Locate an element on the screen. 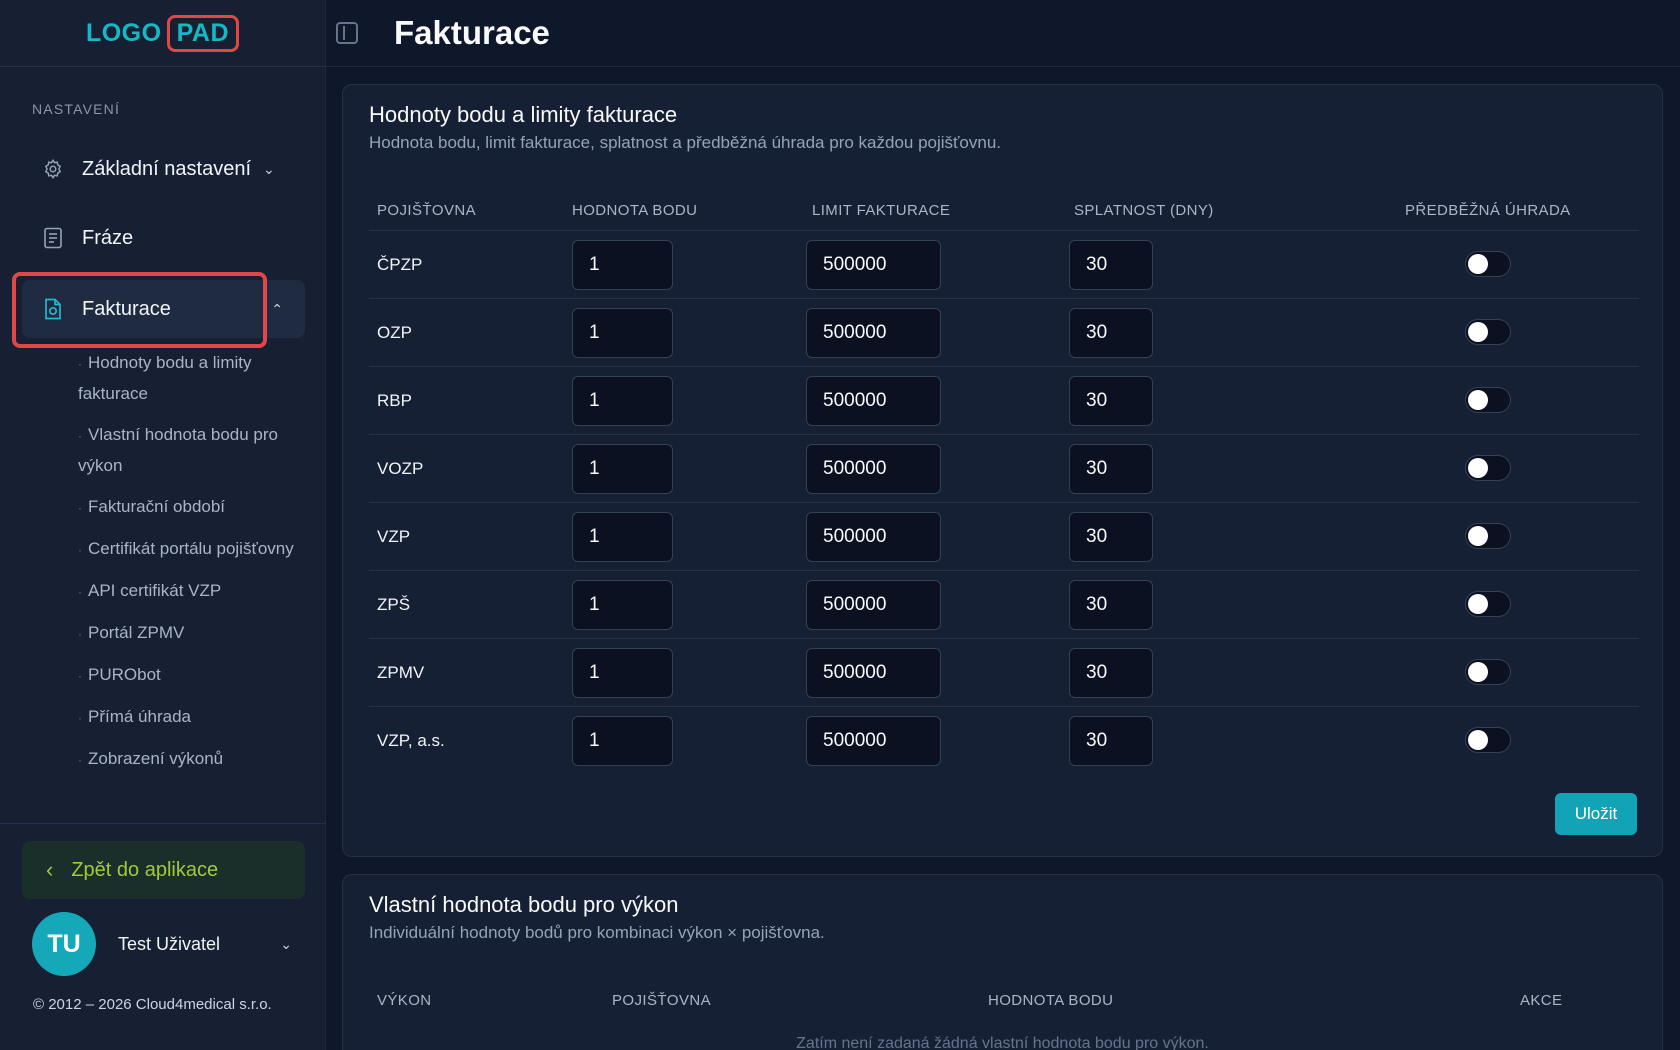 The image size is (1680, 1050). sidebar-item-label: Základní nastavení is located at coordinates (166, 168).